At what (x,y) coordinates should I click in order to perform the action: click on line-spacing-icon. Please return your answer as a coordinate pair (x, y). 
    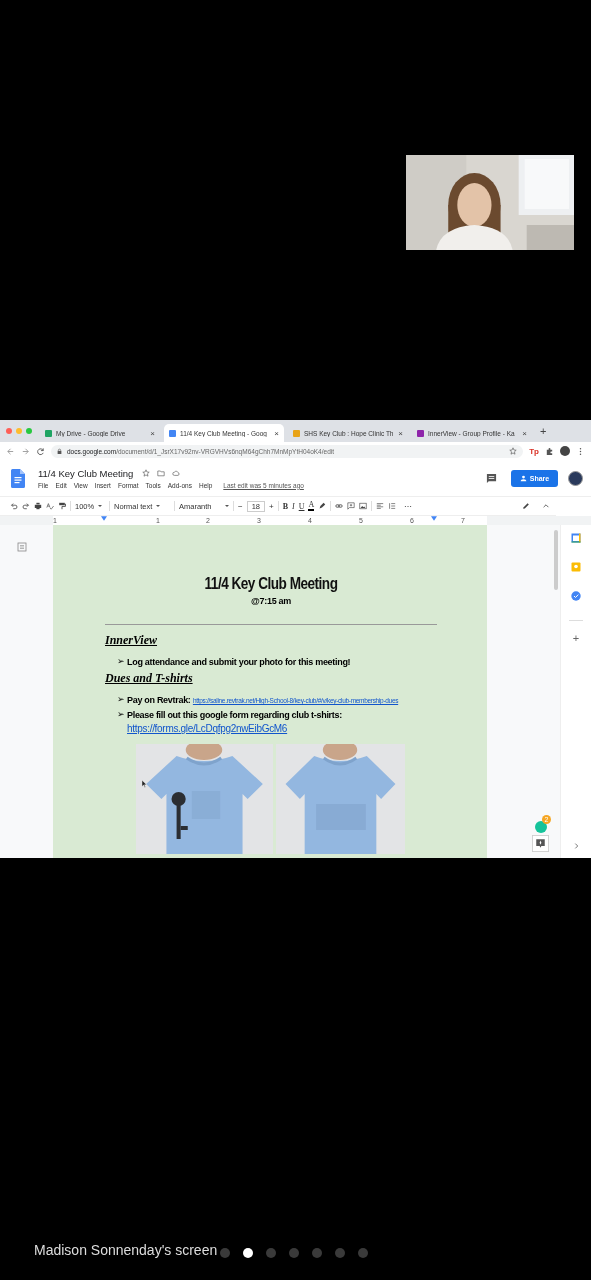
    Looking at the image, I should click on (392, 506).